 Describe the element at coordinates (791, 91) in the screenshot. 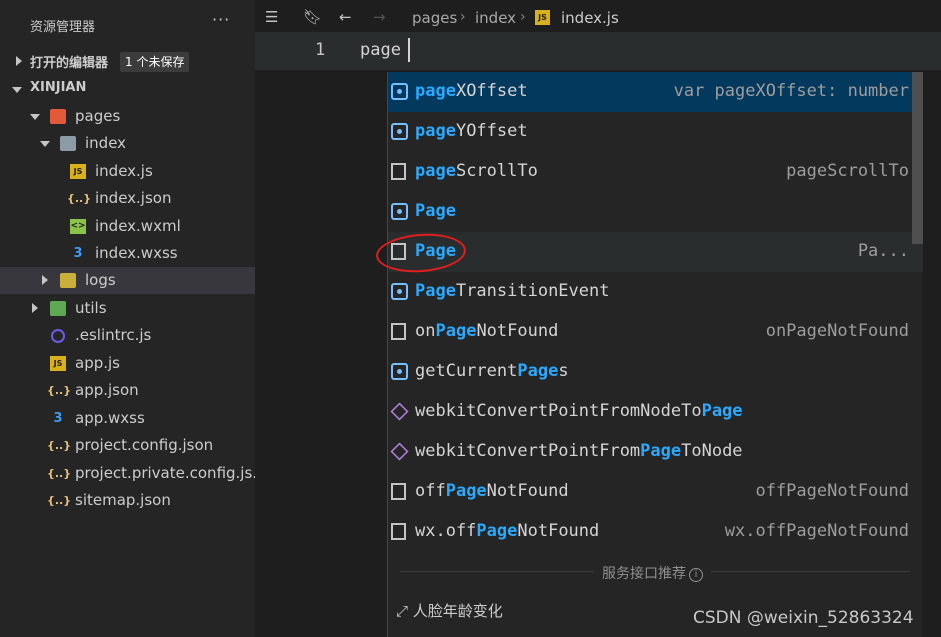

I see `suggestion-detail: var pageXOffset: number` at that location.